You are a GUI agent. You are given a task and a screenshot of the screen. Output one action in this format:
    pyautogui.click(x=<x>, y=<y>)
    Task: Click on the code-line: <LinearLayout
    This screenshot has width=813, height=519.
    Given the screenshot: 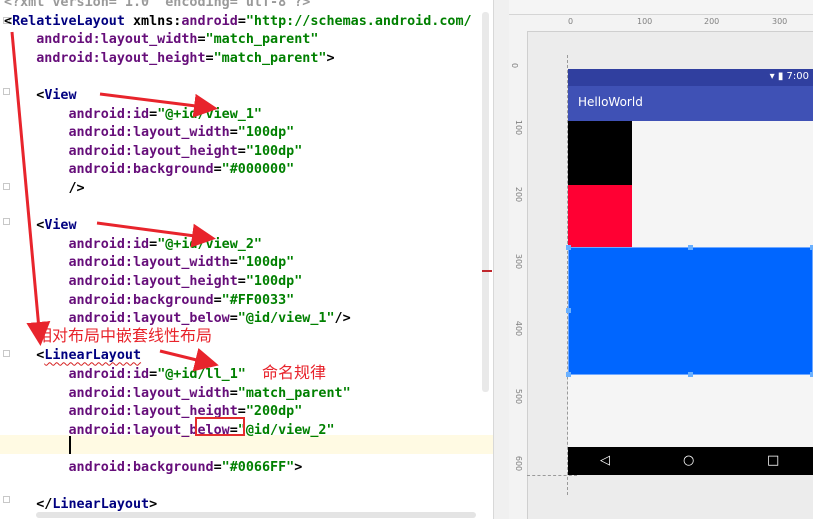 What is the action you would take?
    pyautogui.click(x=72, y=355)
    